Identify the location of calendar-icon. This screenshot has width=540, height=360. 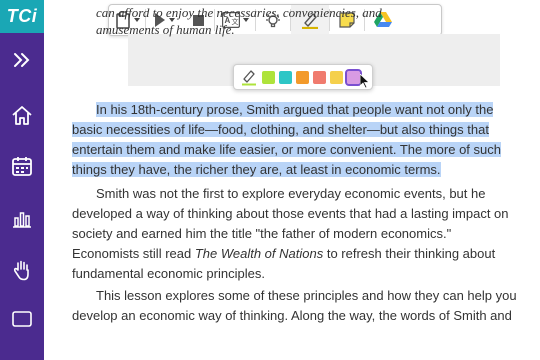
(22, 166).